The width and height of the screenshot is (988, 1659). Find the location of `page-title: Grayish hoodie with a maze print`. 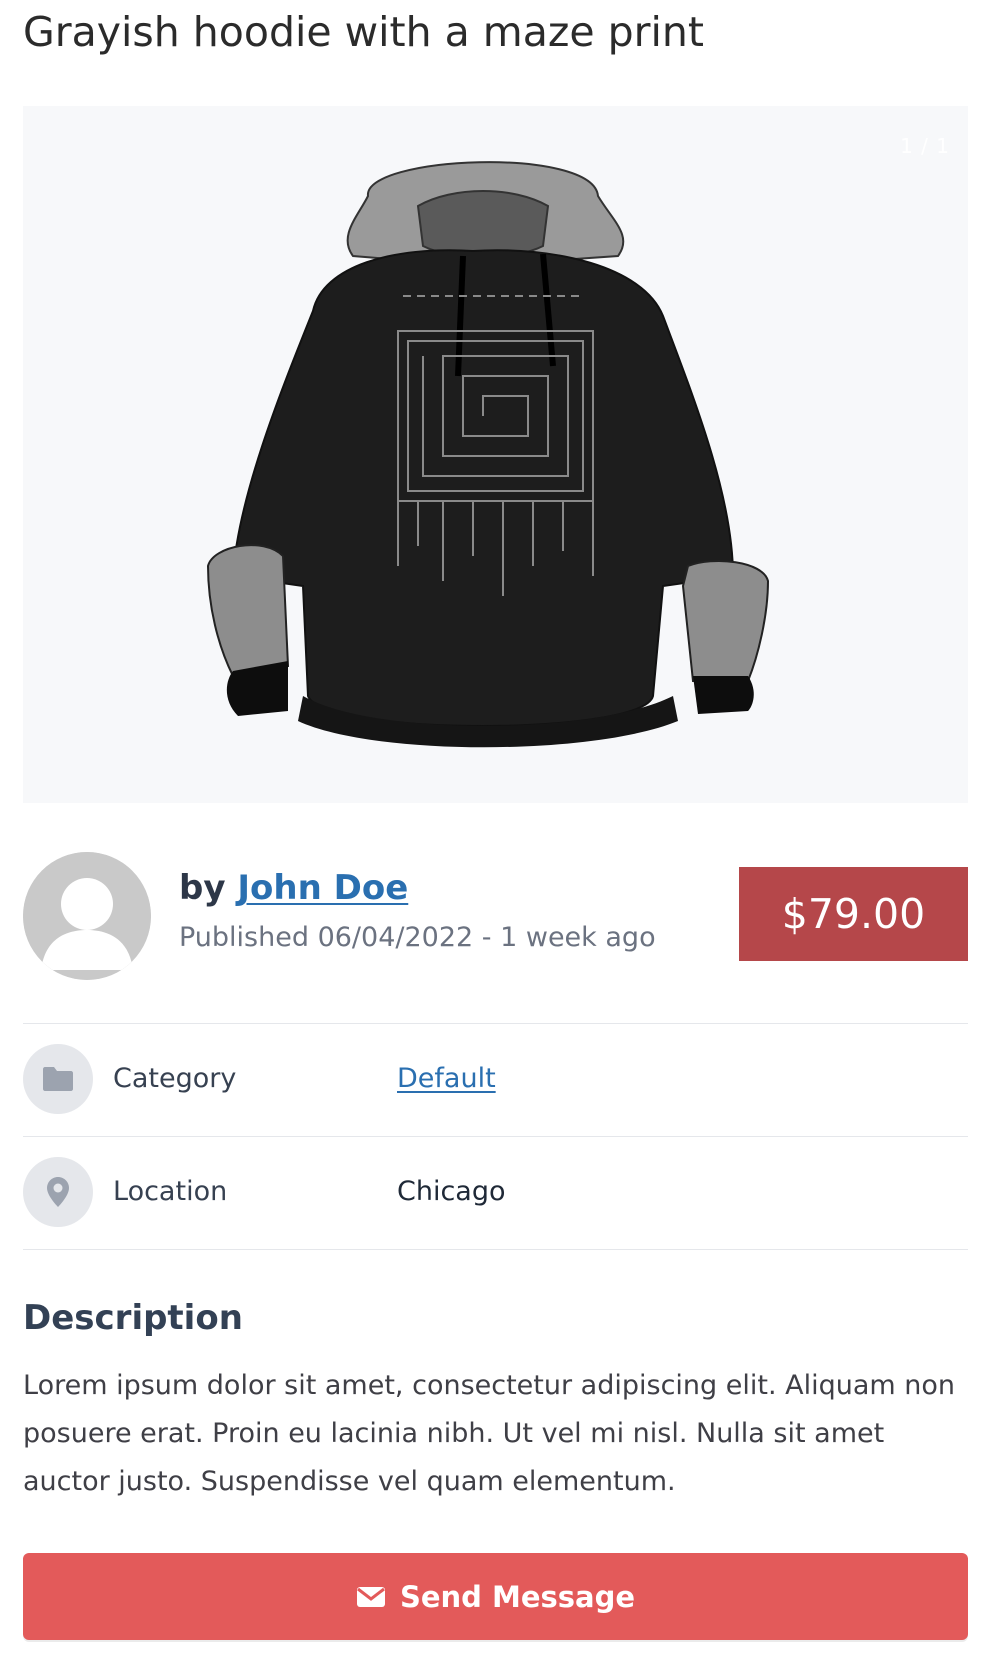

page-title: Grayish hoodie with a maze print is located at coordinates (363, 32).